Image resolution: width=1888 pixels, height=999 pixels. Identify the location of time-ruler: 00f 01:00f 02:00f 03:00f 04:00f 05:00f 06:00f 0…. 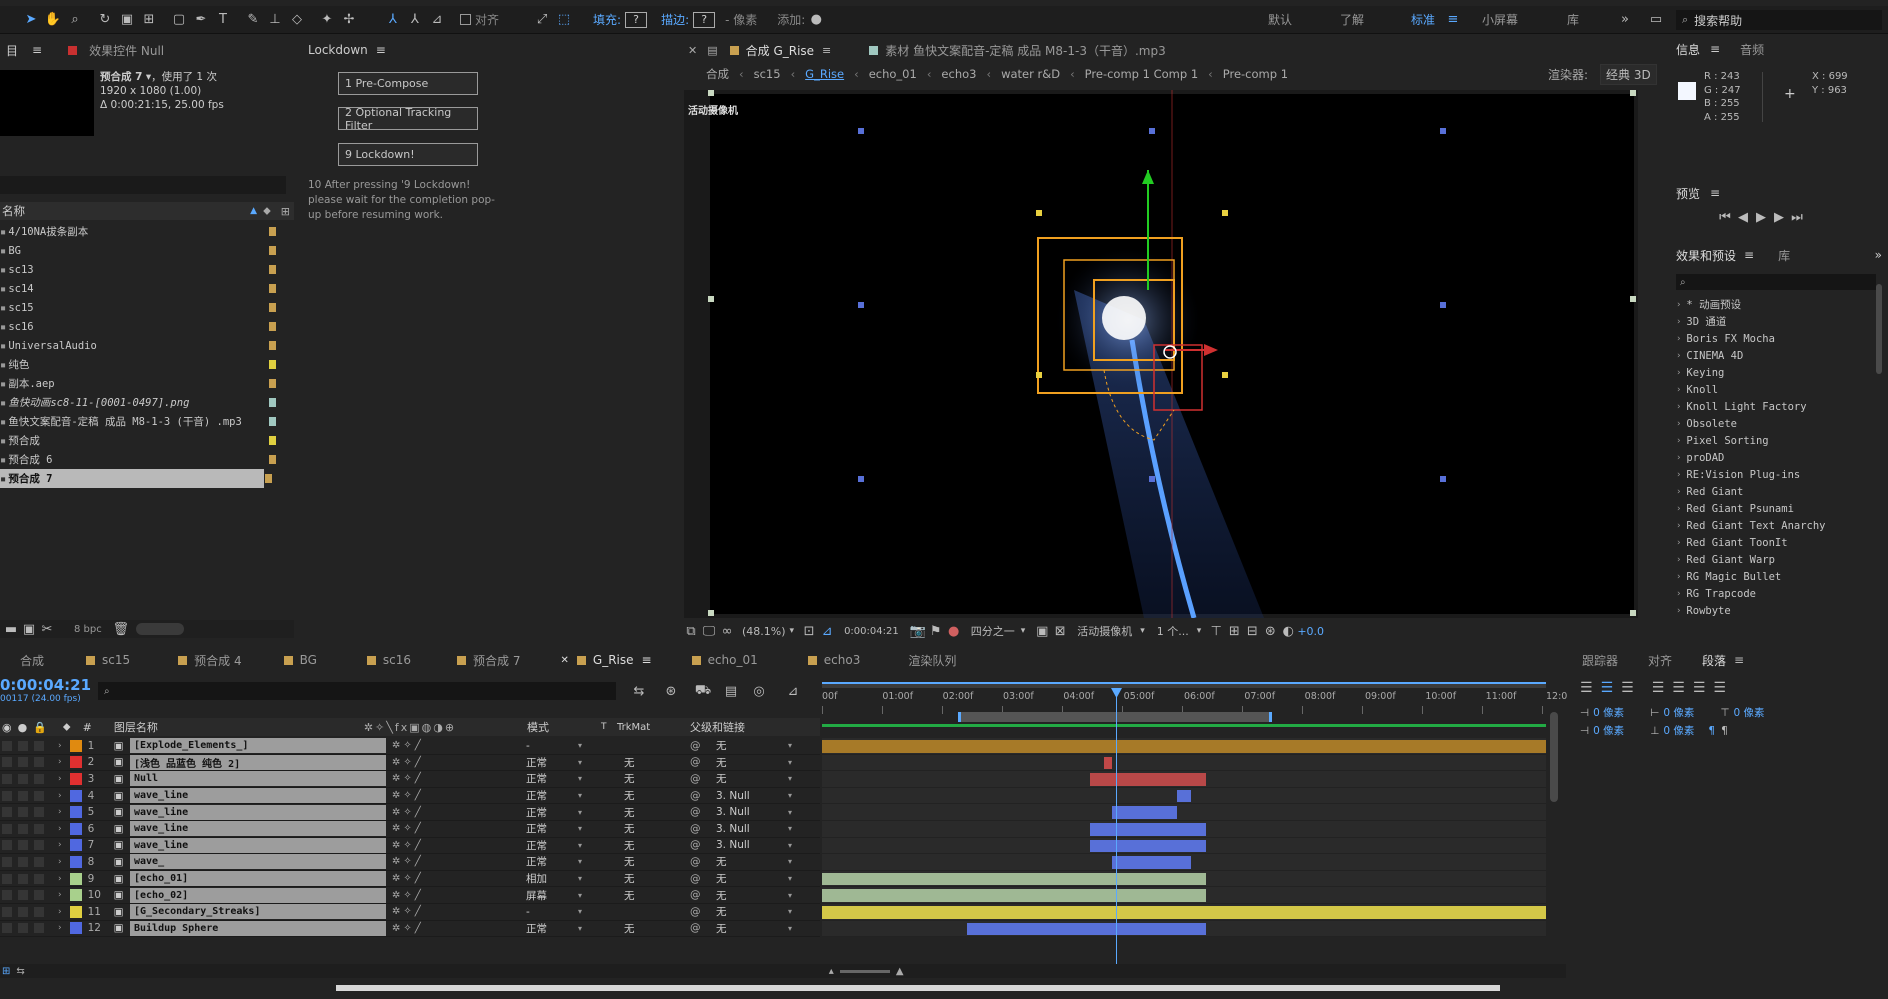
(1194, 701).